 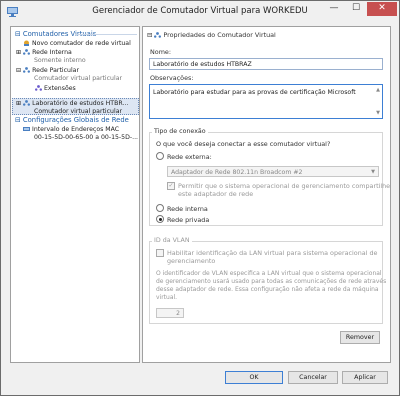 I want to click on new-switch-icon, so click(x=26, y=43).